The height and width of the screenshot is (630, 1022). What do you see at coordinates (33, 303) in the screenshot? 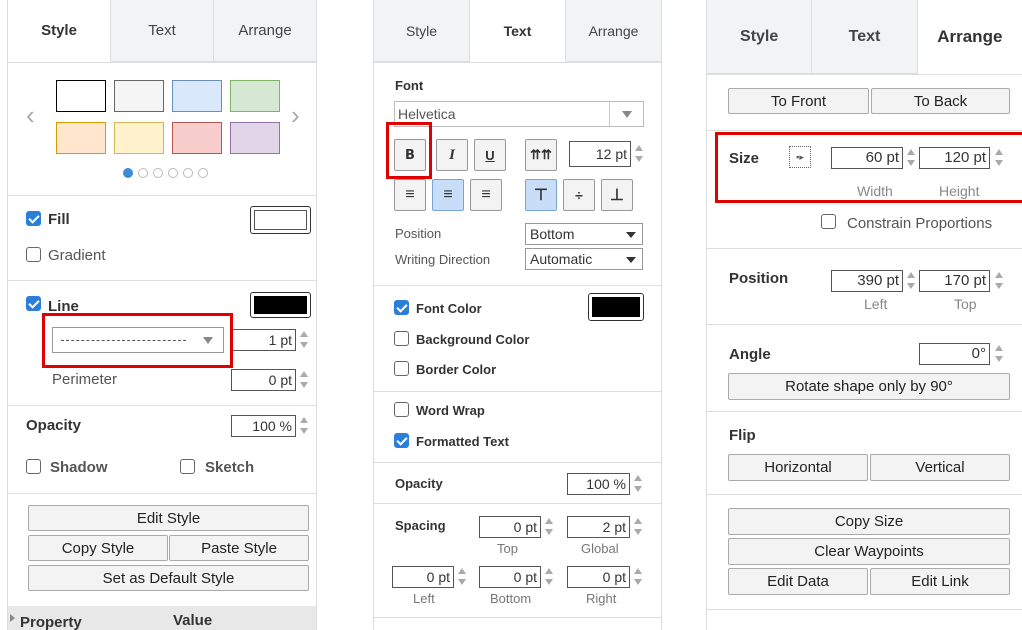
I see `line-checkbox` at bounding box center [33, 303].